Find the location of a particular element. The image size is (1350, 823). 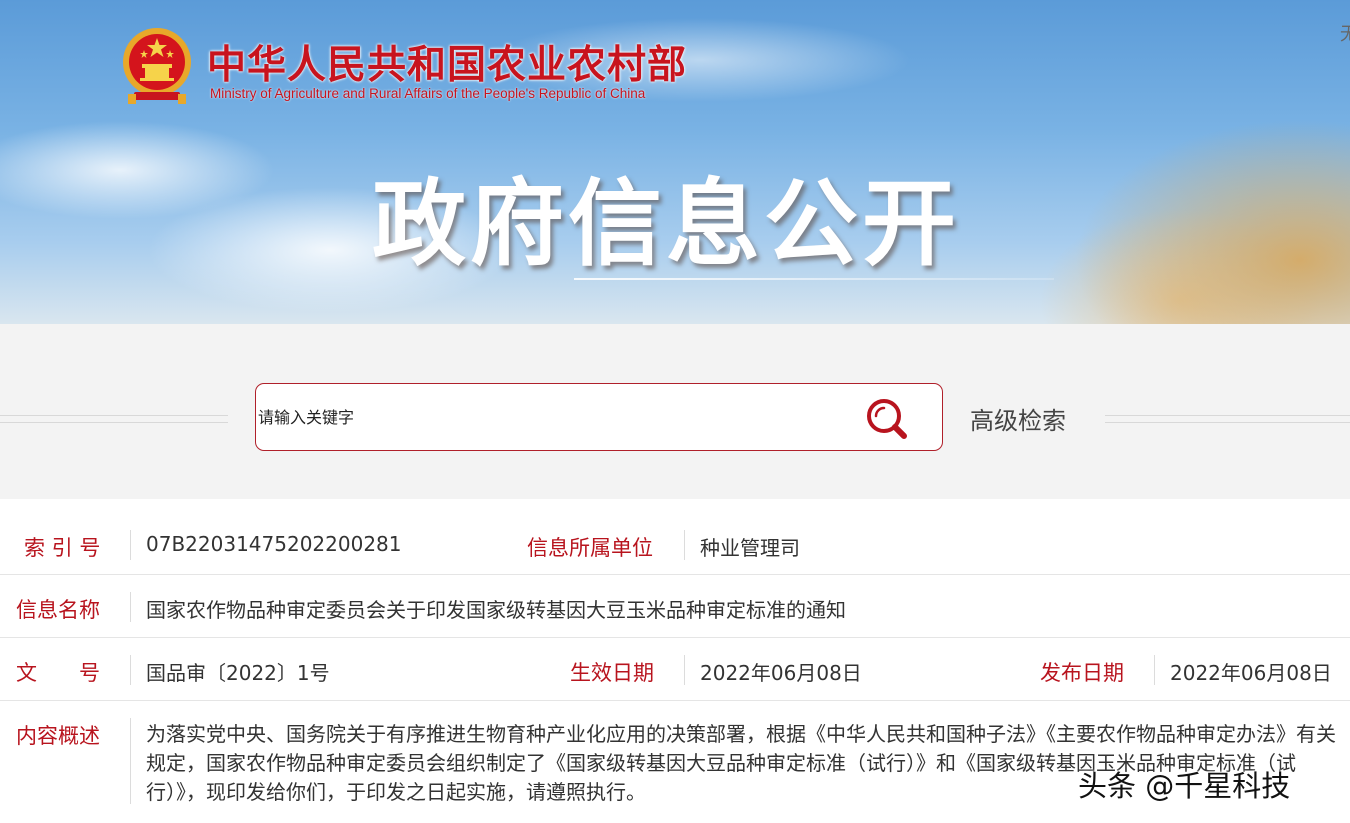

advanced-search-link: 高级检索 is located at coordinates (1018, 418).